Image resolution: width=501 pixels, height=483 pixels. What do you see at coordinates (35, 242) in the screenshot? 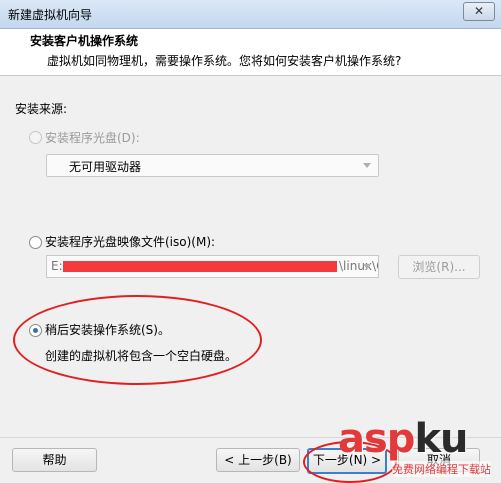
I see `iso-file-radio` at bounding box center [35, 242].